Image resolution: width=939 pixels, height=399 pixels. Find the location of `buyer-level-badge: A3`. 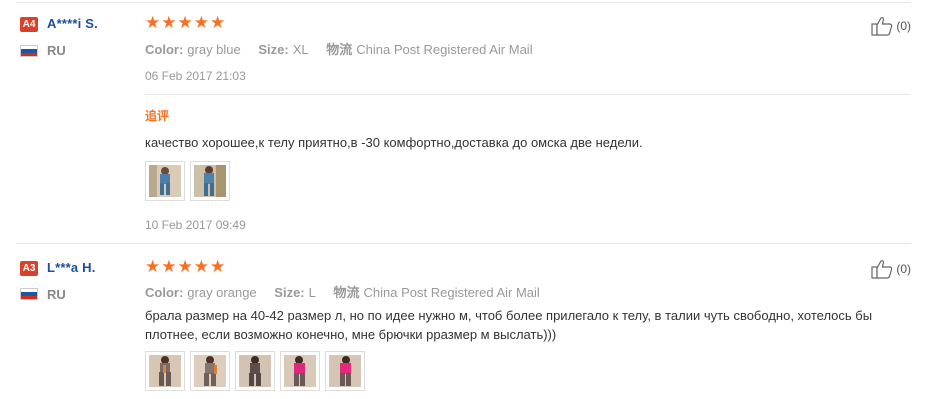

buyer-level-badge: A3 is located at coordinates (29, 268).